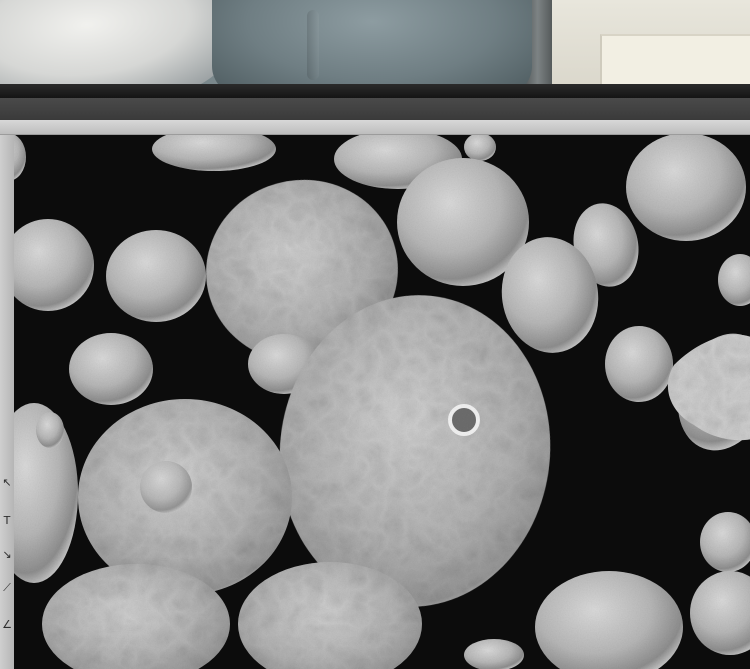 The height and width of the screenshot is (669, 750). I want to click on text-tool-icon: T, so click(7, 520).